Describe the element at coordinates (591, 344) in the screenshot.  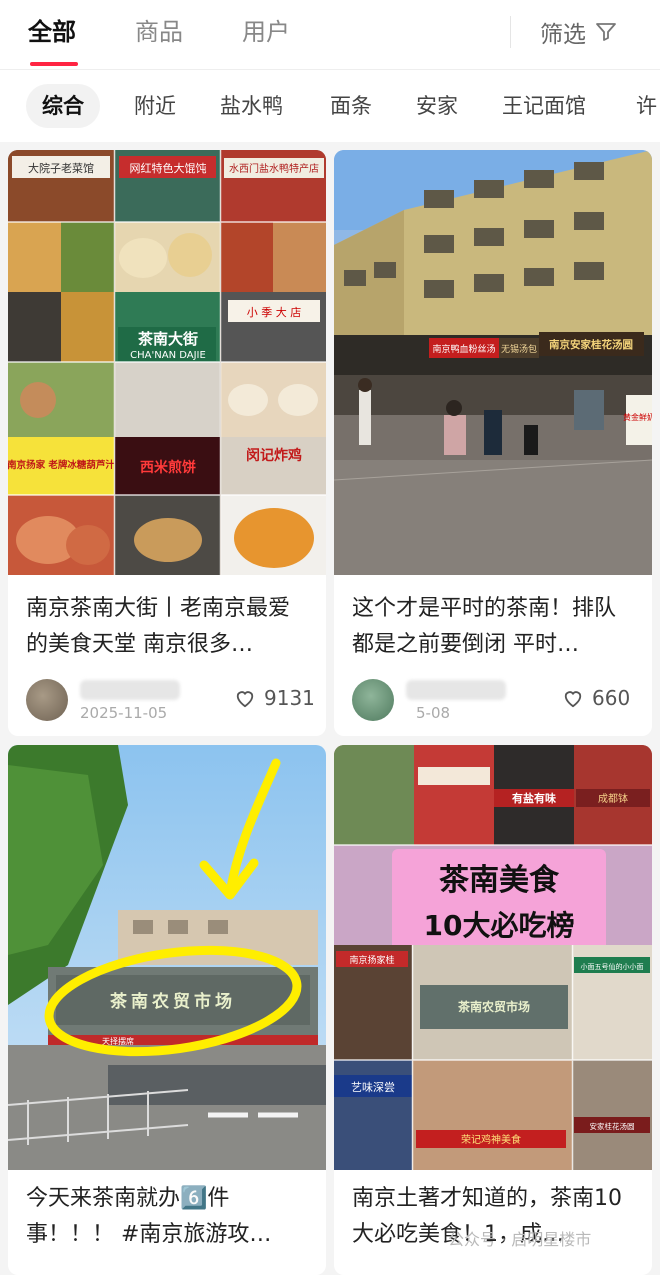
I see `sign-anjia: 南京安家桂花汤圆` at that location.